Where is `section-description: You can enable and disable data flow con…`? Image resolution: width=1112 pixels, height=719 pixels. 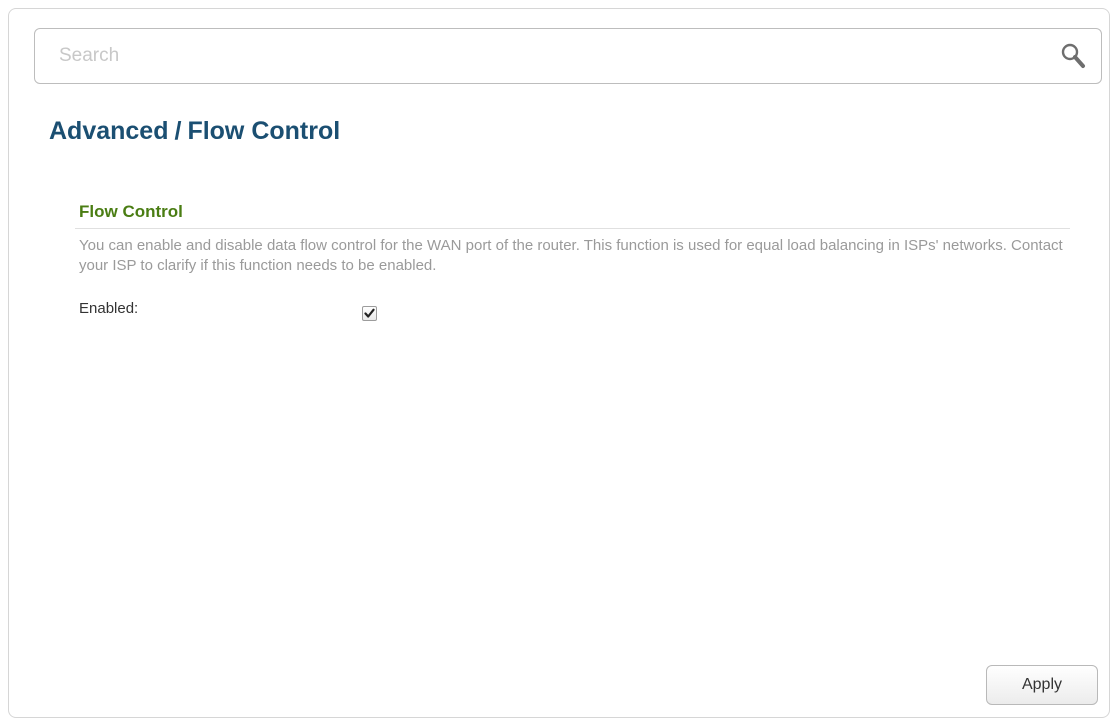
section-description: You can enable and disable data flow con… is located at coordinates (571, 255).